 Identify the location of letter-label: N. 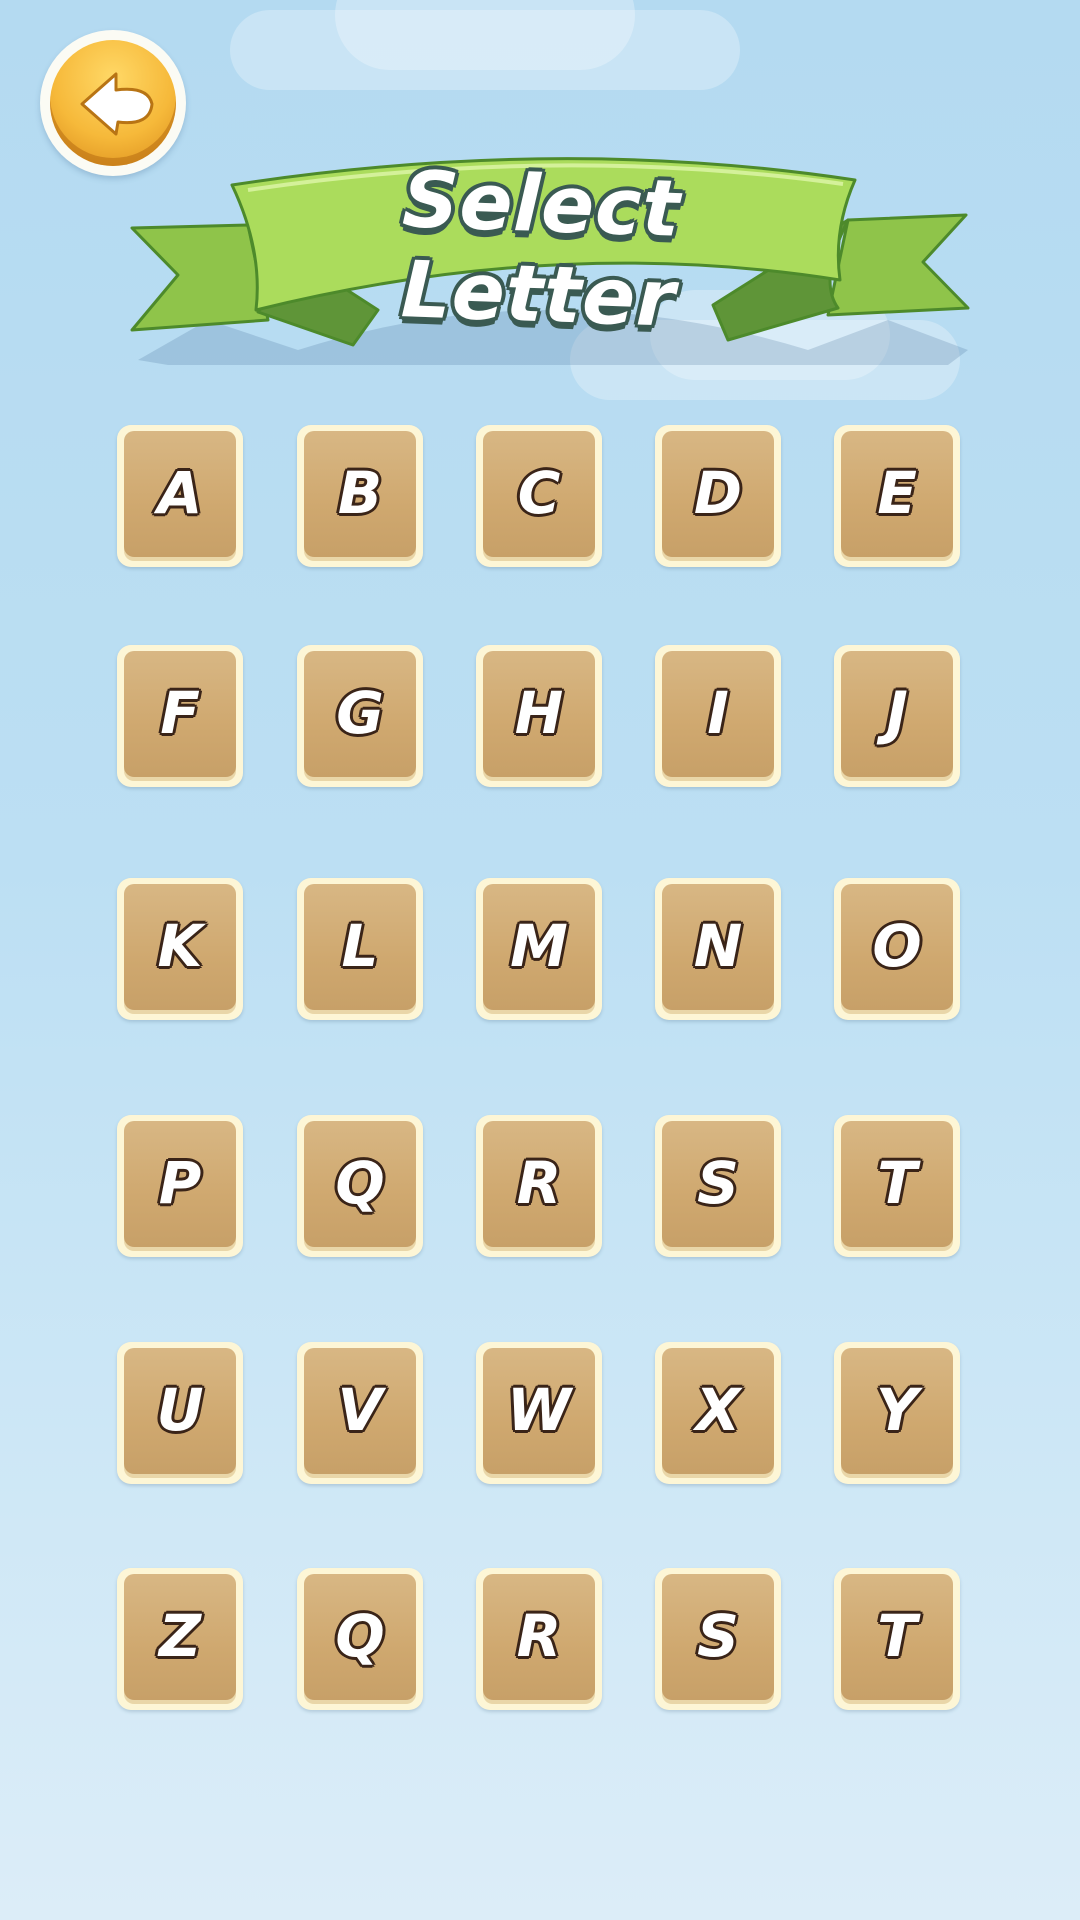
(718, 946).